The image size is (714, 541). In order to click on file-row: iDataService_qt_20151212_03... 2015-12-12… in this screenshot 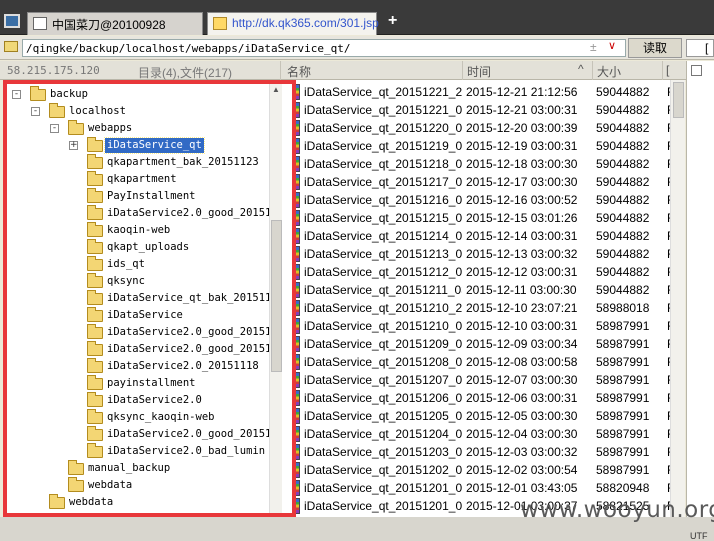, I will do `click(490, 272)`.